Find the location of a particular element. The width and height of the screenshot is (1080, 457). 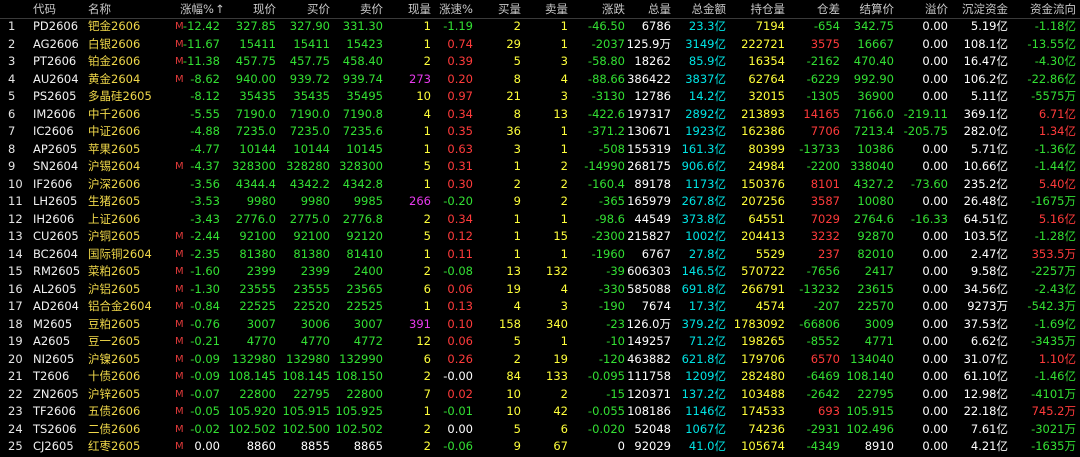

bid-volume: 19 is located at coordinates (513, 288).